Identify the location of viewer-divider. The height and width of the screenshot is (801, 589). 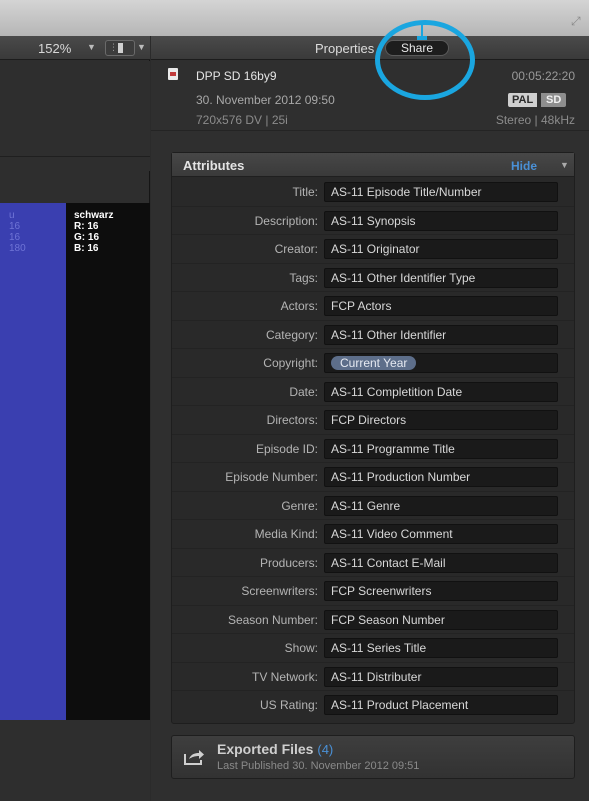
(75, 156).